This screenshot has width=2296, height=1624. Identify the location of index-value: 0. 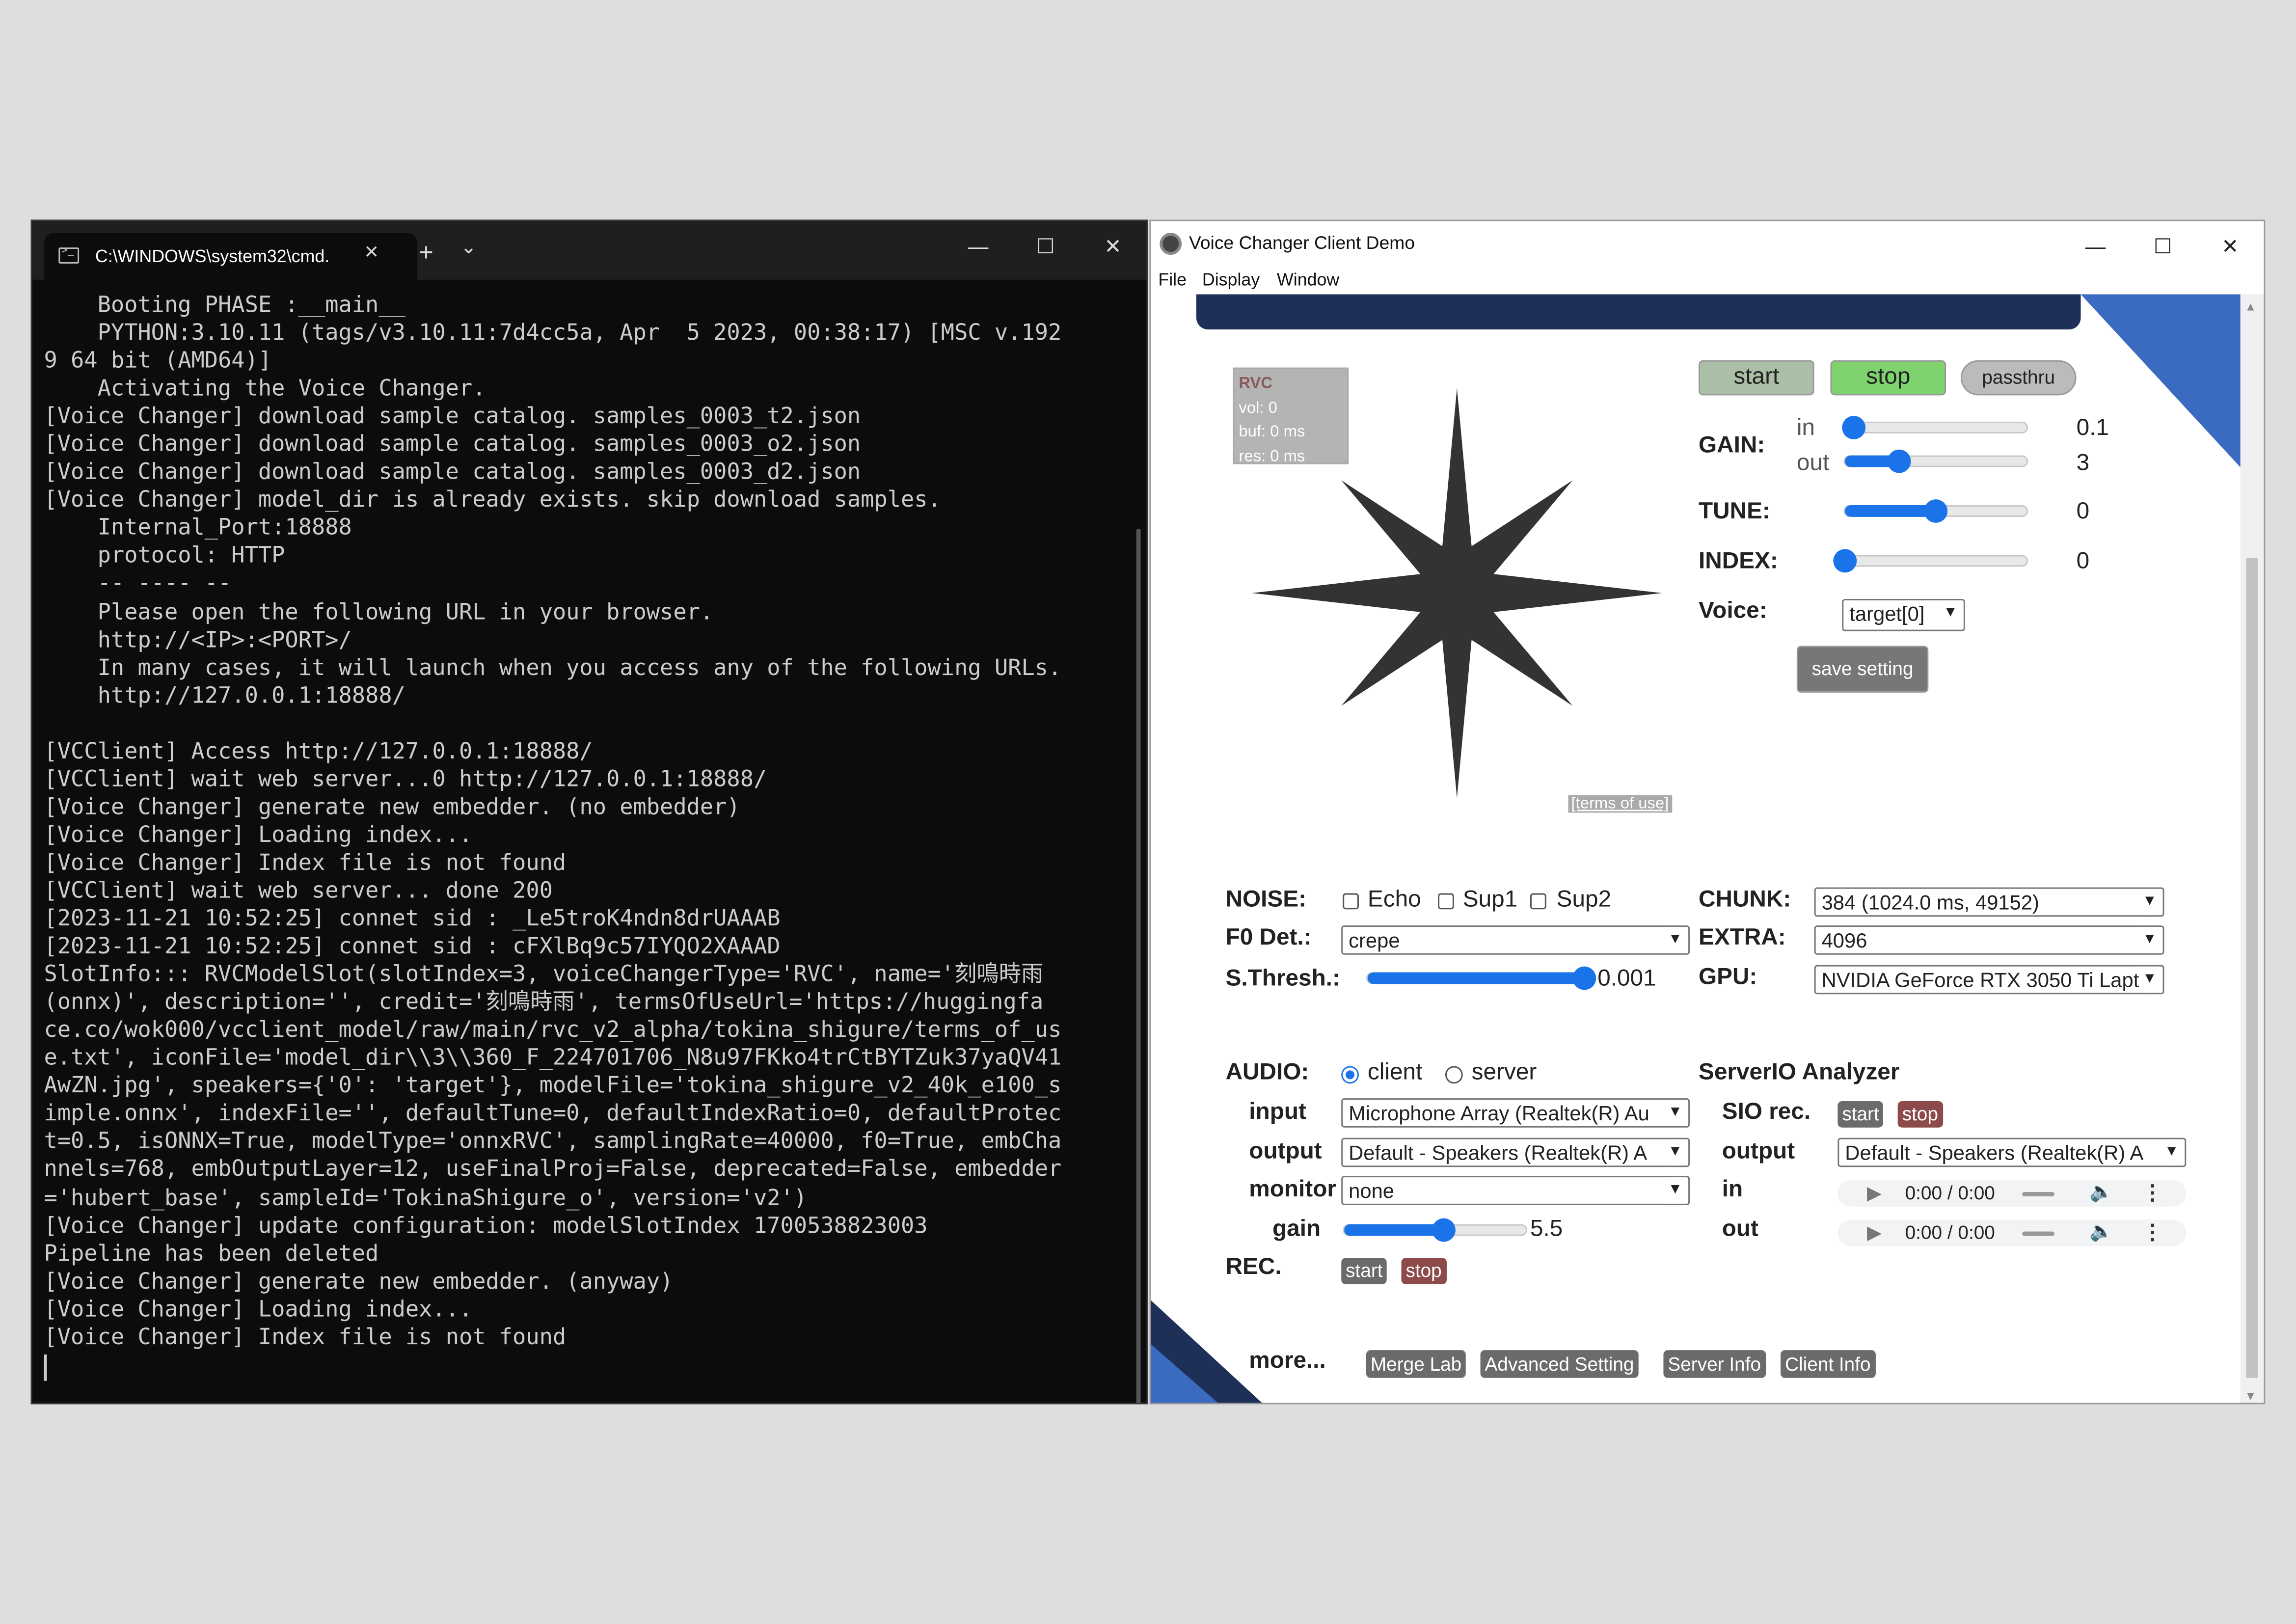
(2083, 561).